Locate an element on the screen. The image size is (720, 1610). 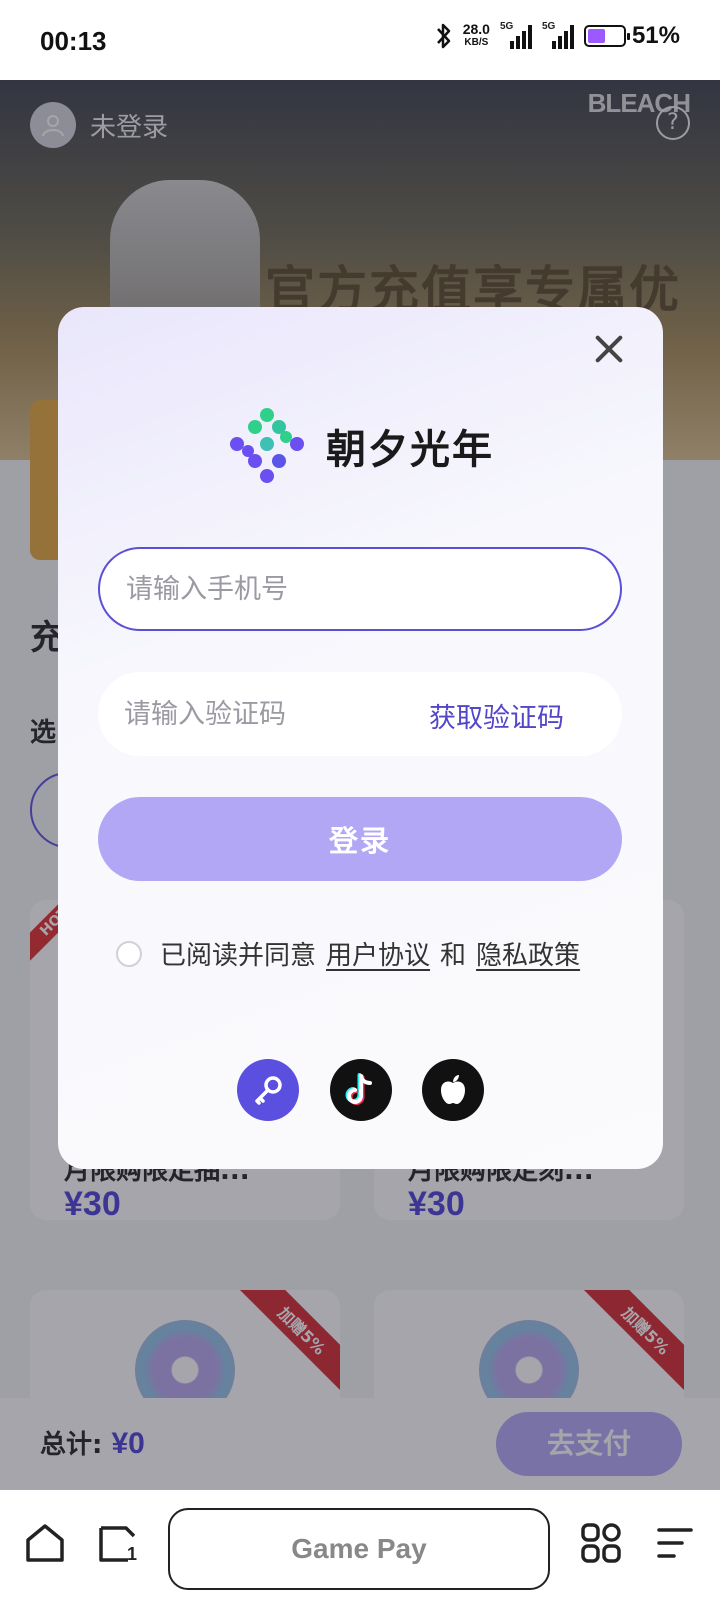
agreement-text: 已阅读并同意 is located at coordinates (238, 956).